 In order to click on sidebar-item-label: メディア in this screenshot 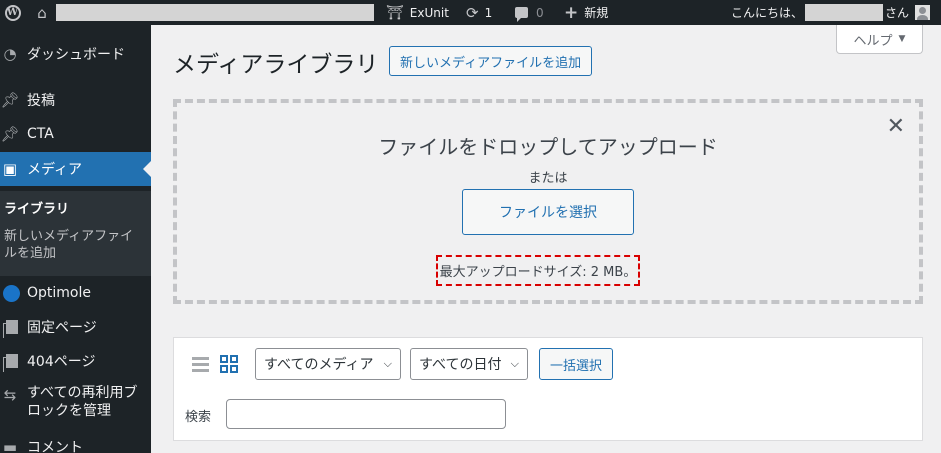, I will do `click(55, 170)`.